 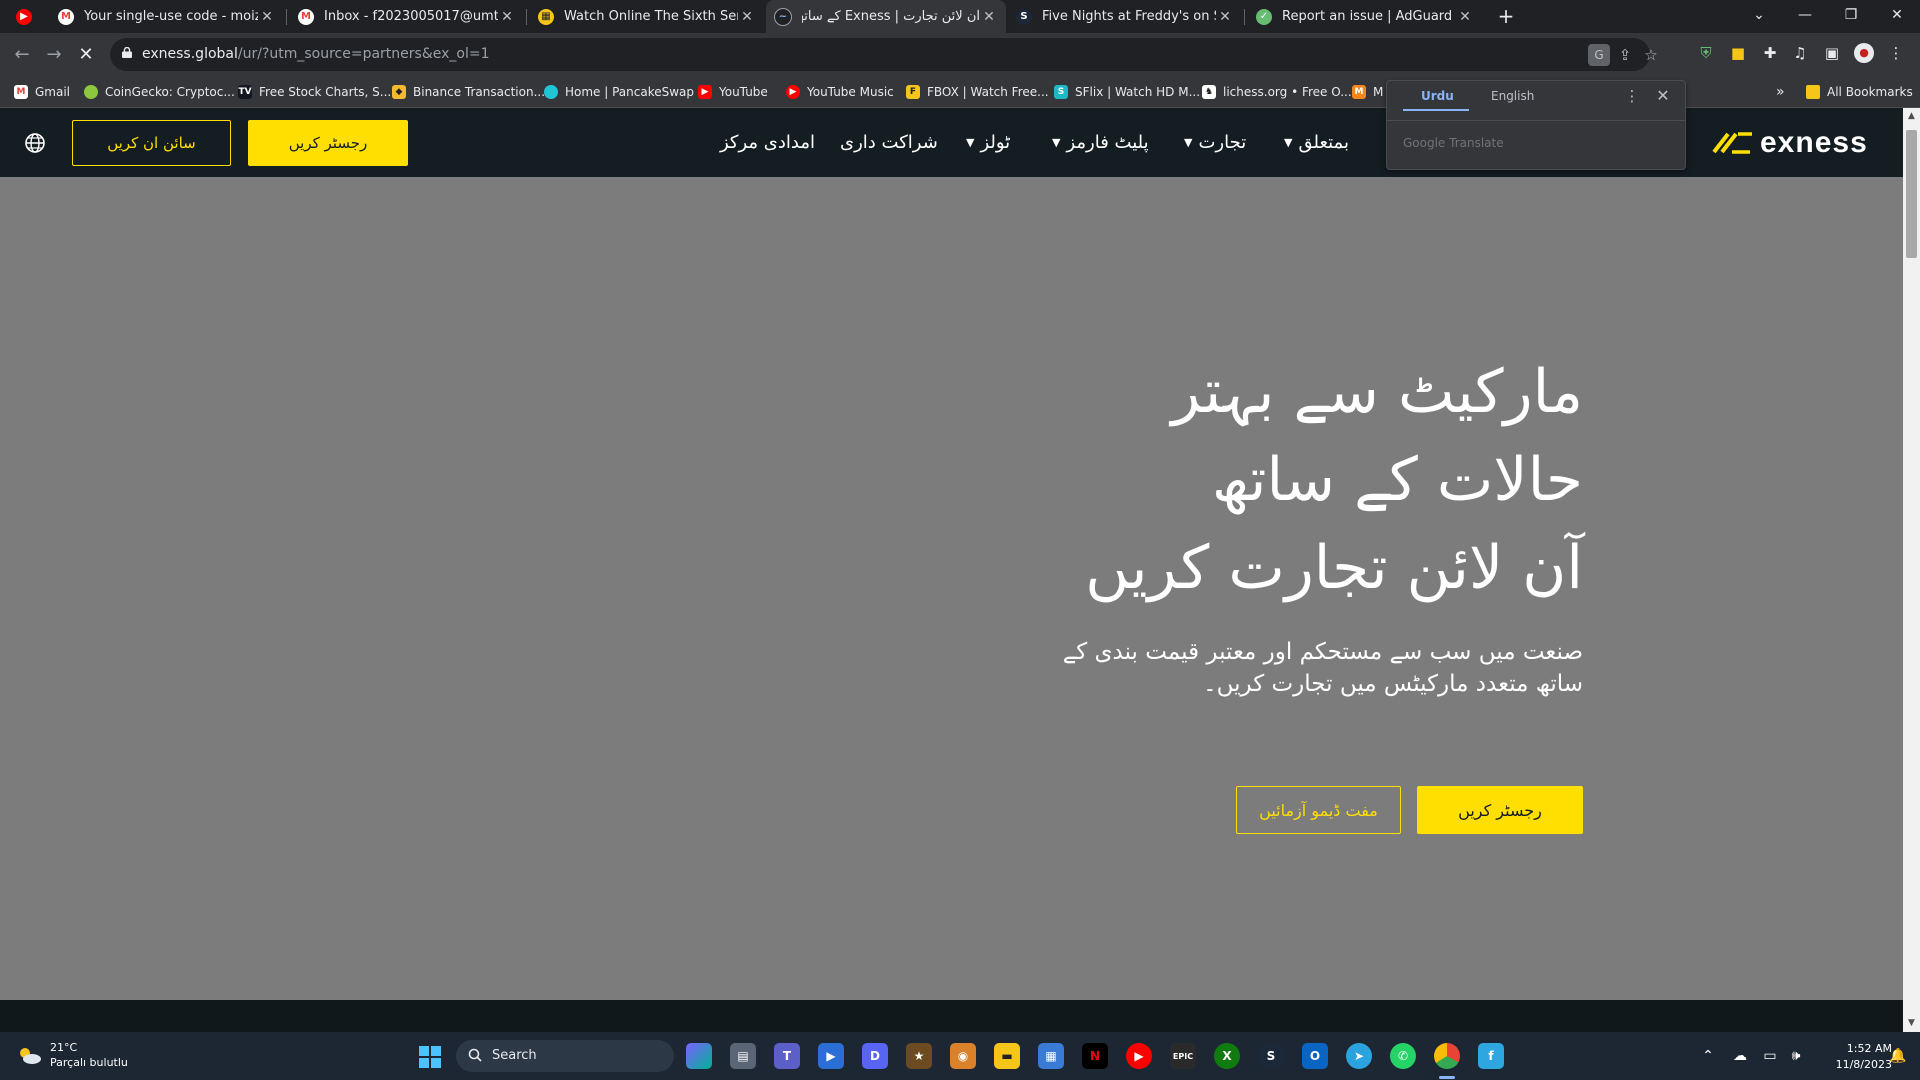 What do you see at coordinates (1315, 1056) in the screenshot?
I see `outlook-icon: O` at bounding box center [1315, 1056].